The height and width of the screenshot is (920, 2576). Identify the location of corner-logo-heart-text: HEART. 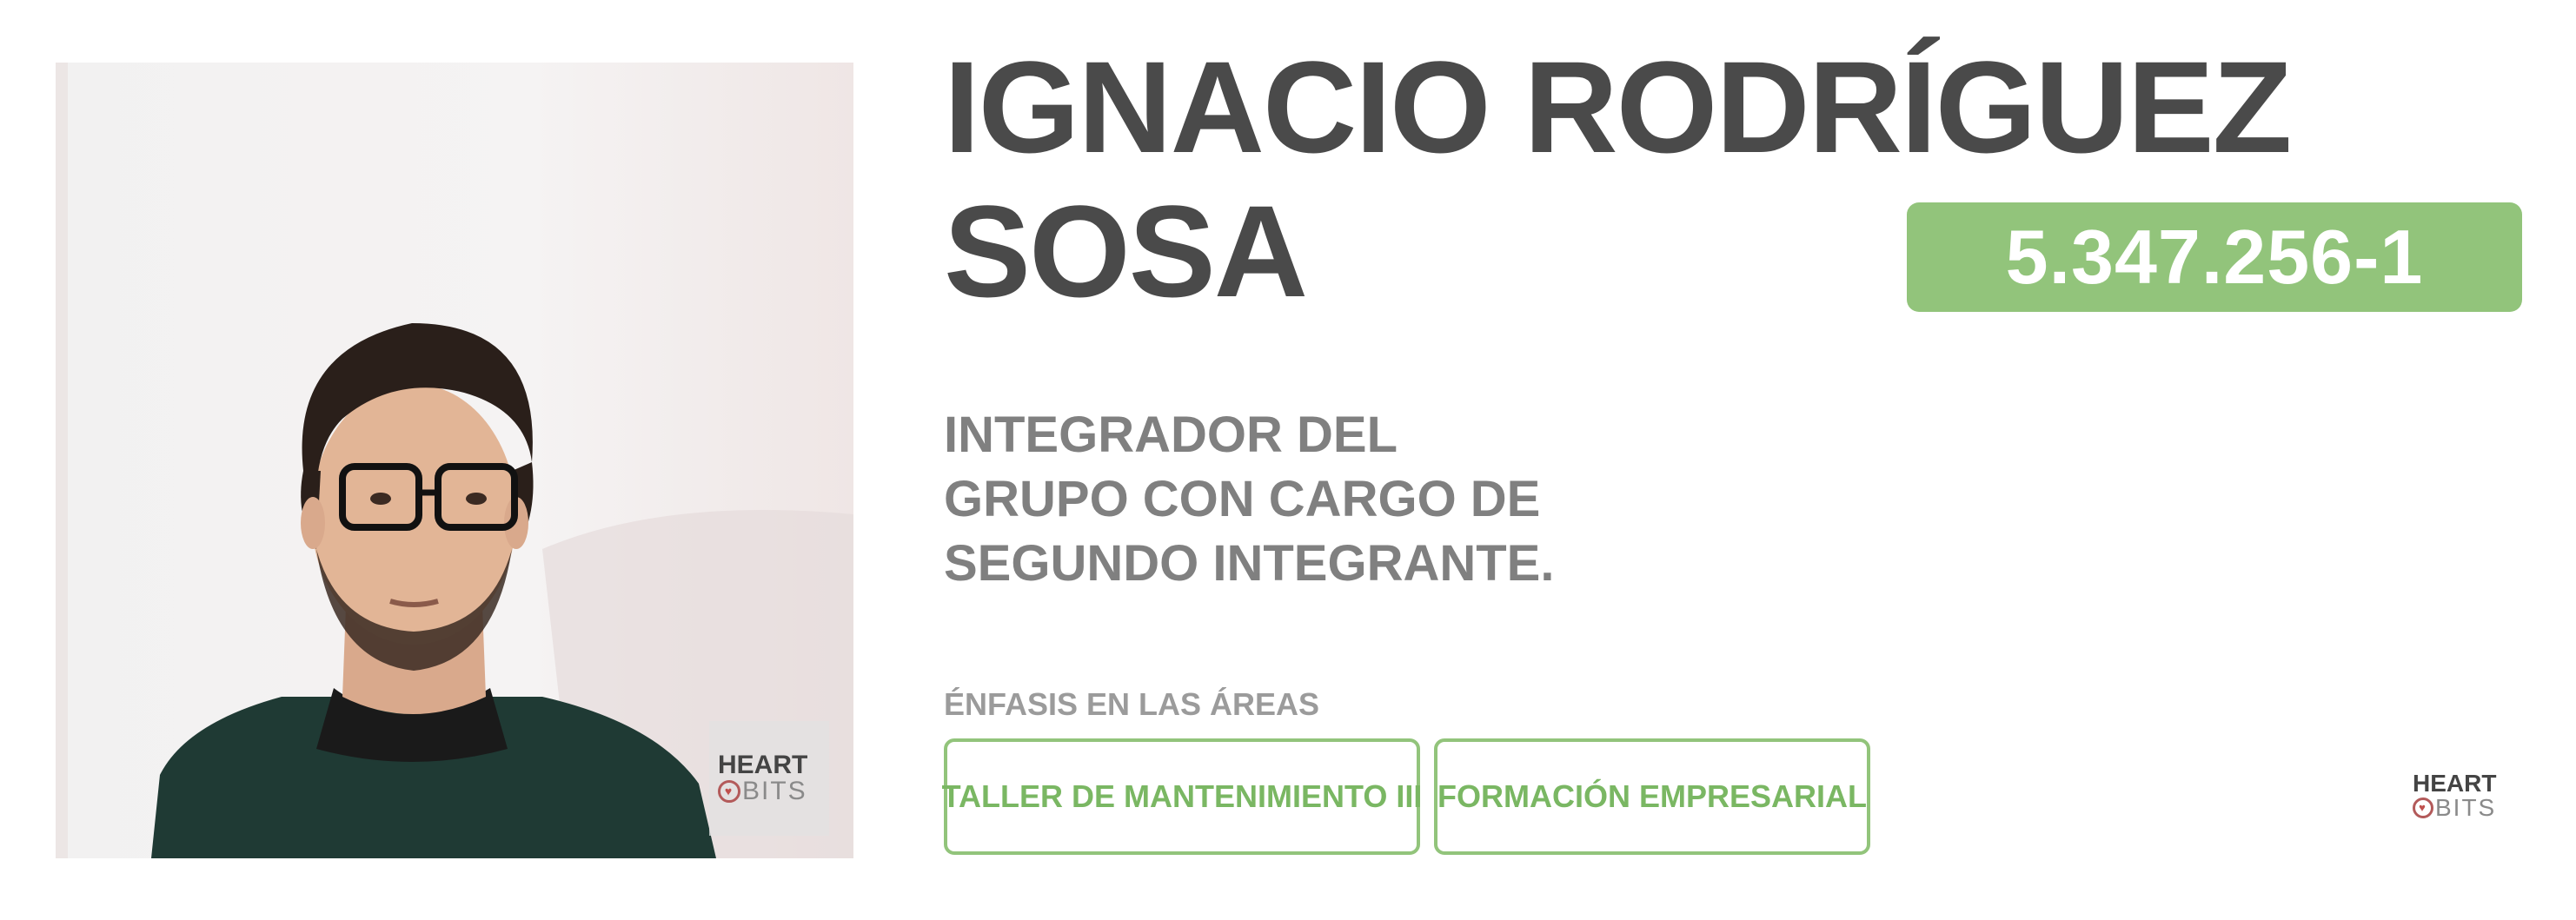
(2455, 784).